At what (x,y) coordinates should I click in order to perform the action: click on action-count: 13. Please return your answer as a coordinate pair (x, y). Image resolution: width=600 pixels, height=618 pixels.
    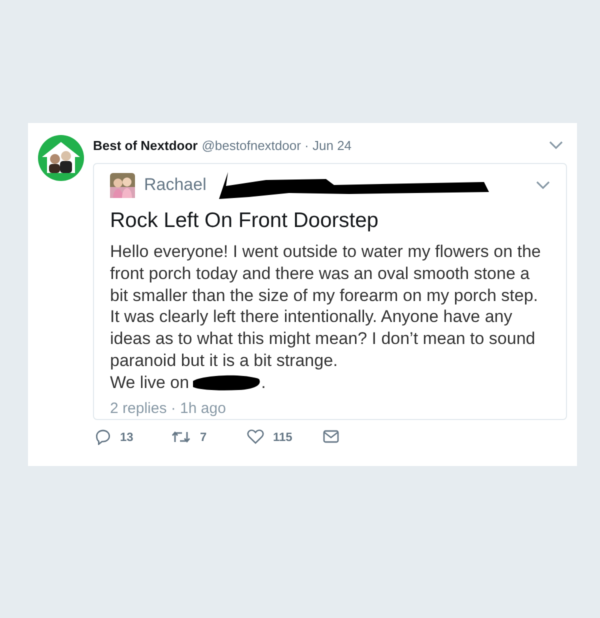
    Looking at the image, I should click on (127, 437).